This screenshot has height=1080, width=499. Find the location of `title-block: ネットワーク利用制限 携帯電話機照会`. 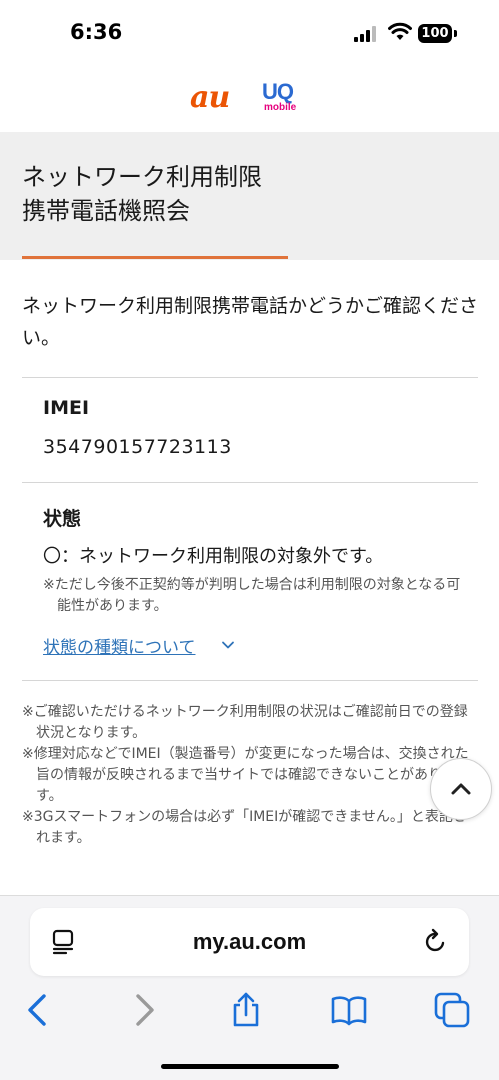

title-block: ネットワーク利用制限 携帯電話機照会 is located at coordinates (249, 196).